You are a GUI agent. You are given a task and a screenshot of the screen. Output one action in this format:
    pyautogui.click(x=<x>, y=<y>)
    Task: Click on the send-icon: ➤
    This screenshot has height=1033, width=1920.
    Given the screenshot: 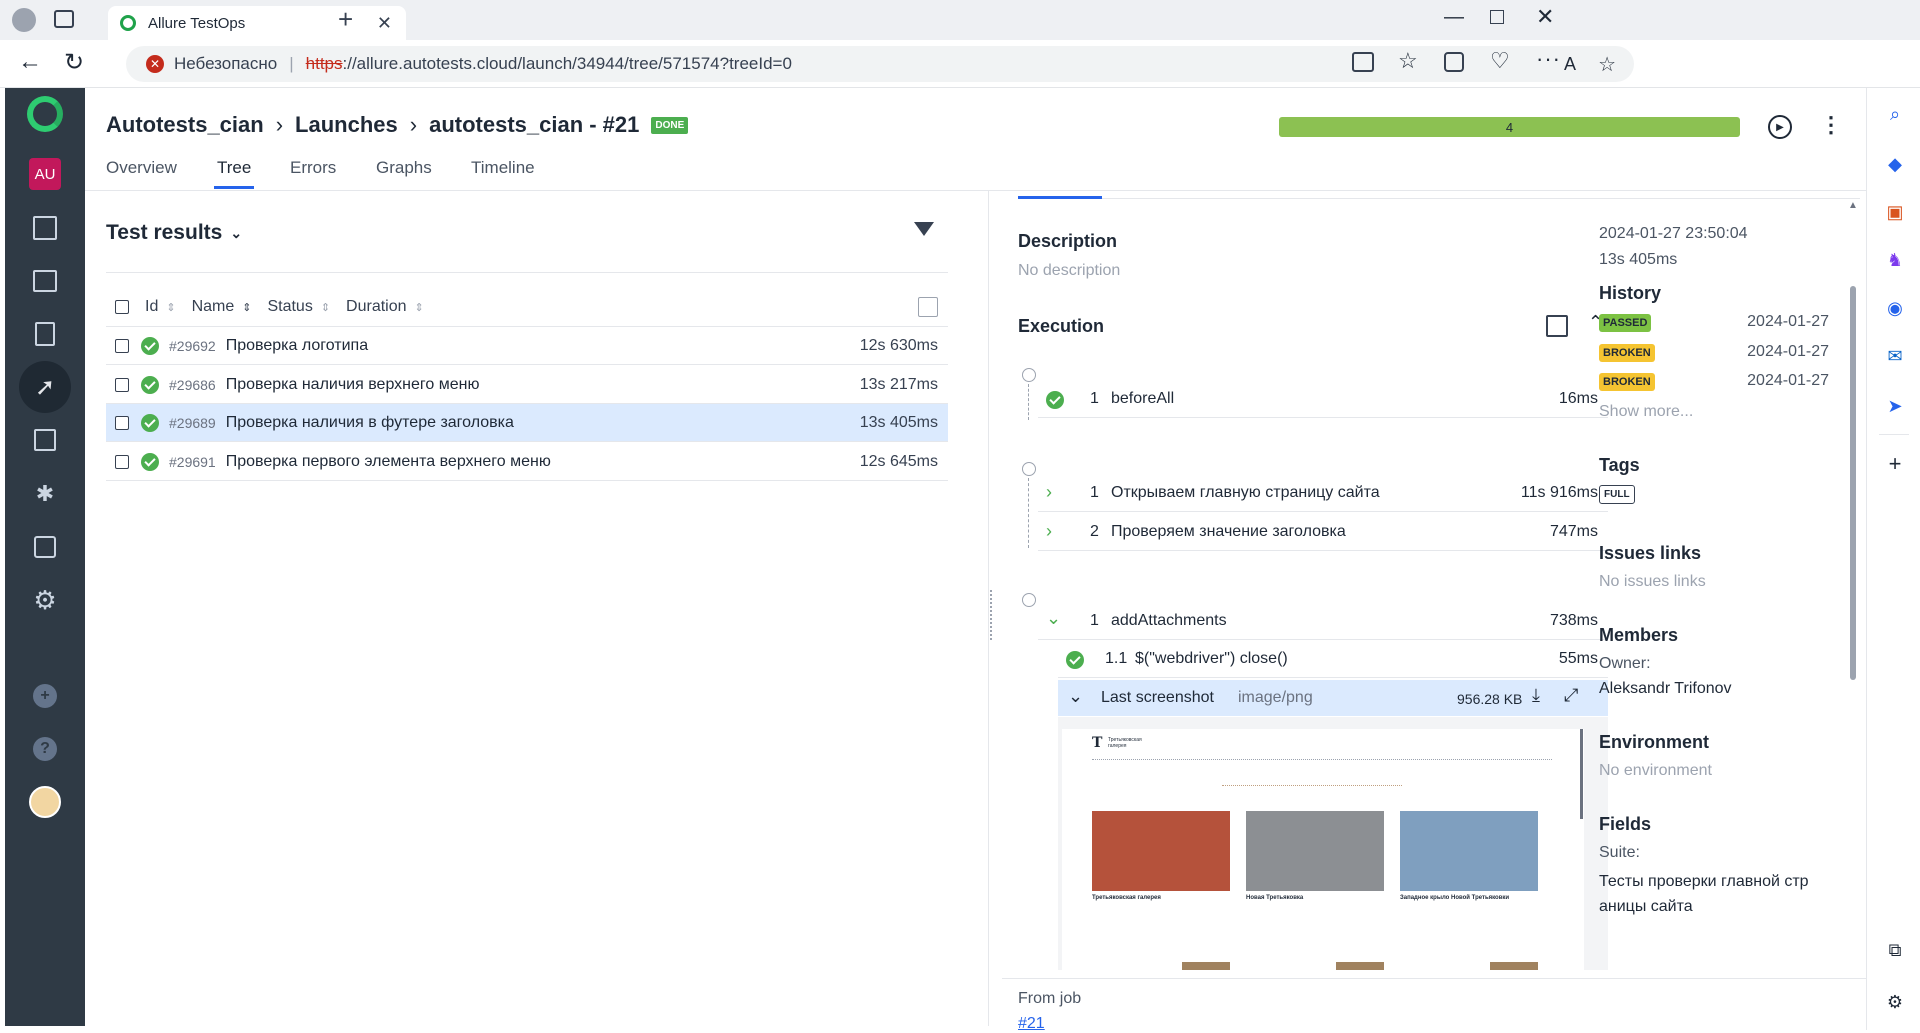 What is the action you would take?
    pyautogui.click(x=1895, y=406)
    